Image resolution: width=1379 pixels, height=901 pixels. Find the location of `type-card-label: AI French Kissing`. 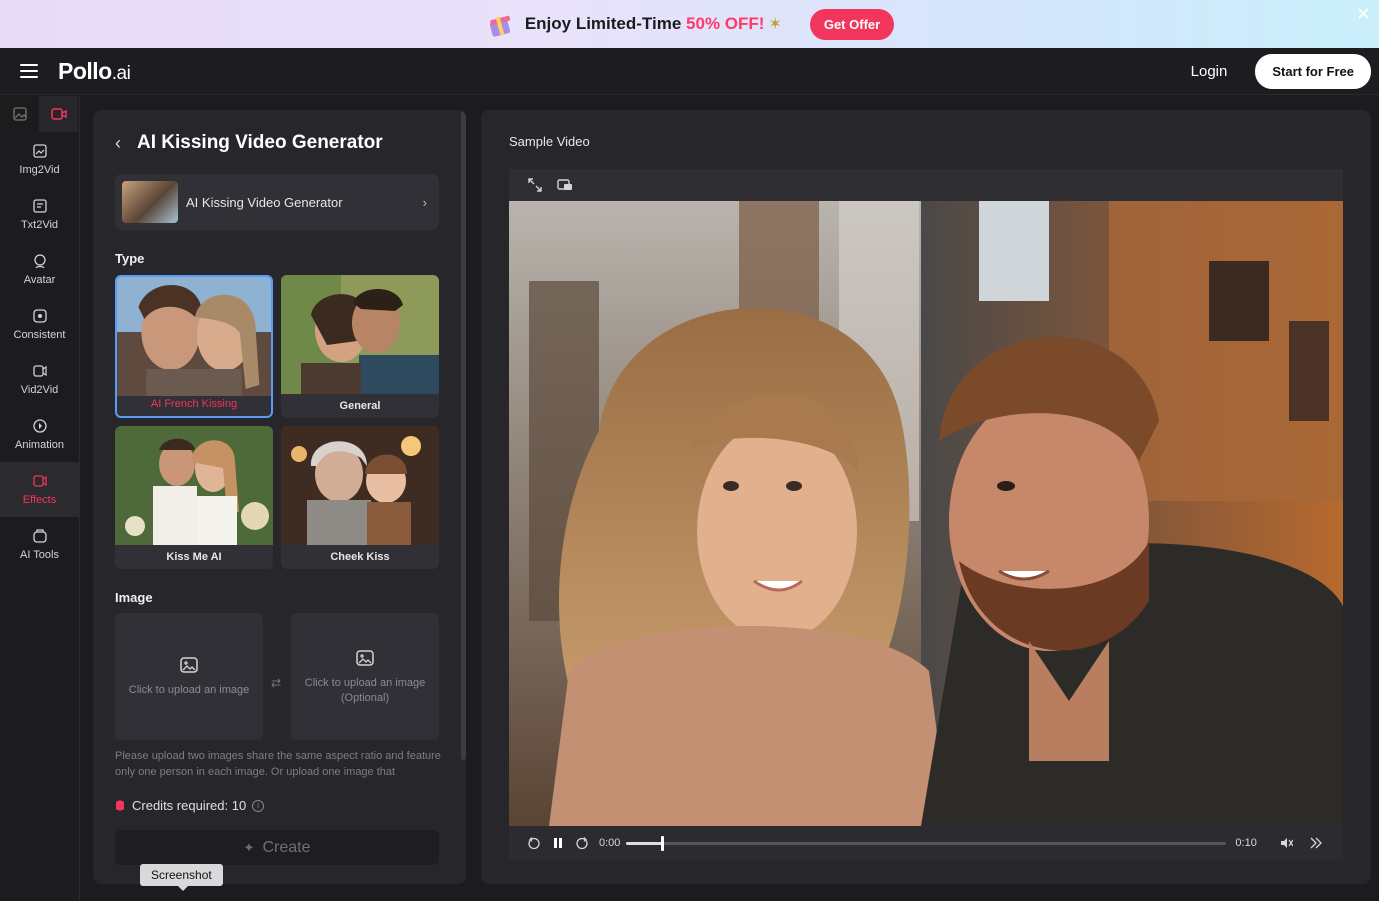

type-card-label: AI French Kissing is located at coordinates (194, 404).